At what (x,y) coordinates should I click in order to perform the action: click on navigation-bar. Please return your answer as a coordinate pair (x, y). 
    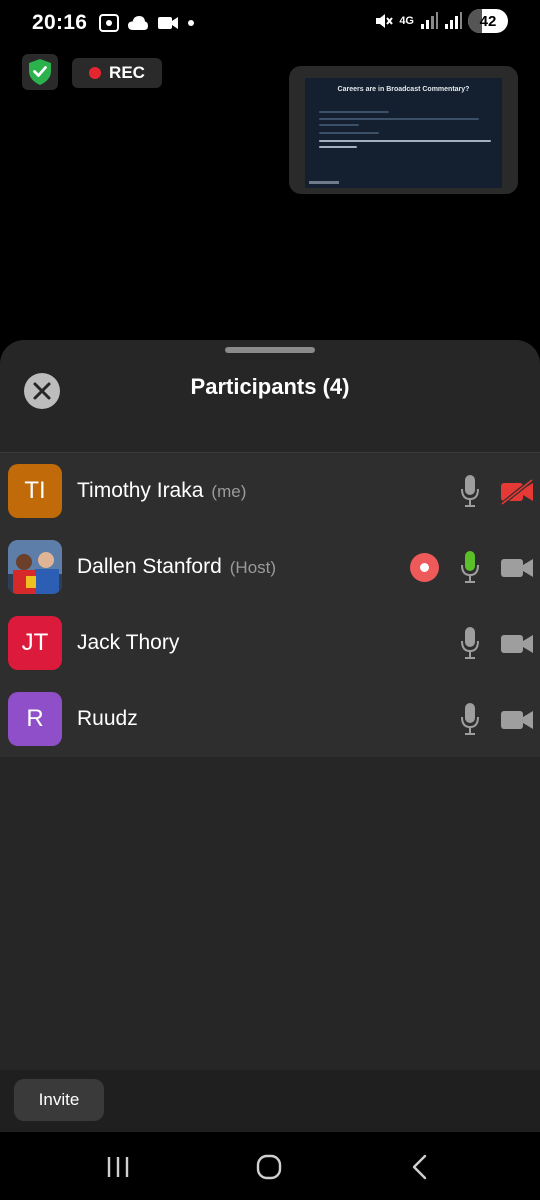
    Looking at the image, I should click on (270, 1166).